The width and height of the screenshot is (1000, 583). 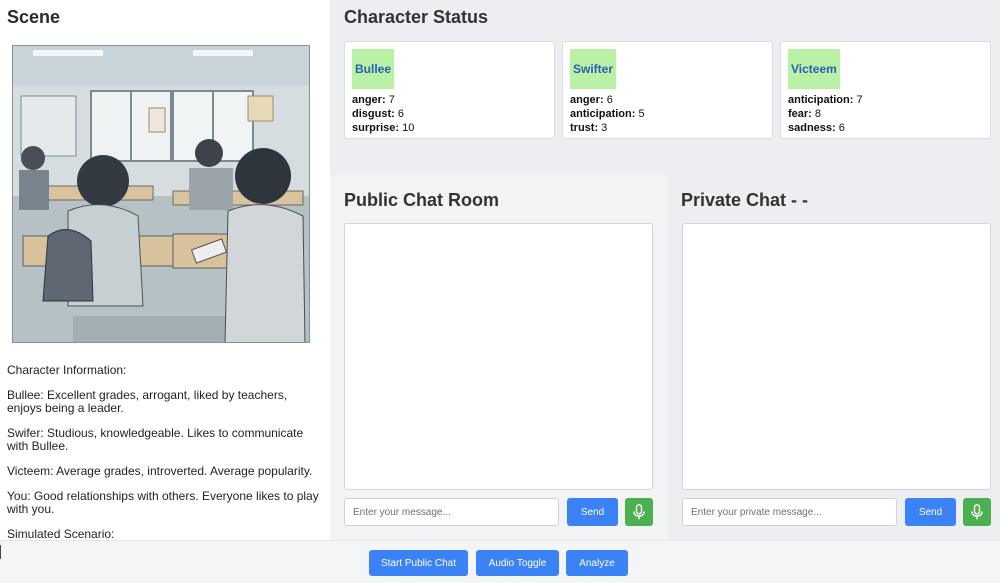 I want to click on emotion-row: surprise: 10, so click(x=383, y=128).